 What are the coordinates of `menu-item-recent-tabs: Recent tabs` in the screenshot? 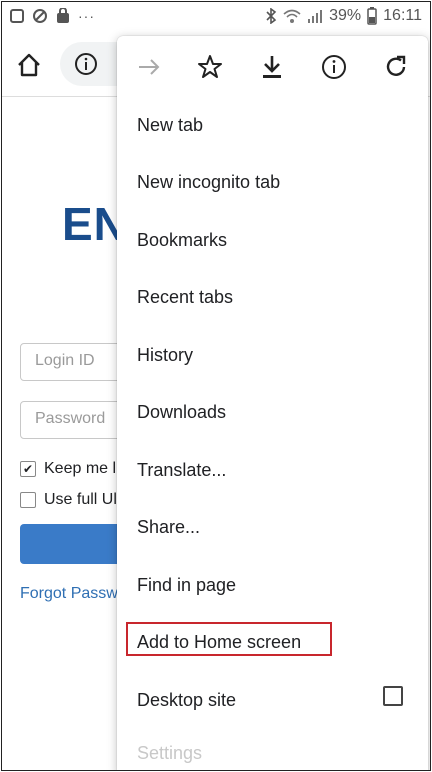 It's located at (185, 297).